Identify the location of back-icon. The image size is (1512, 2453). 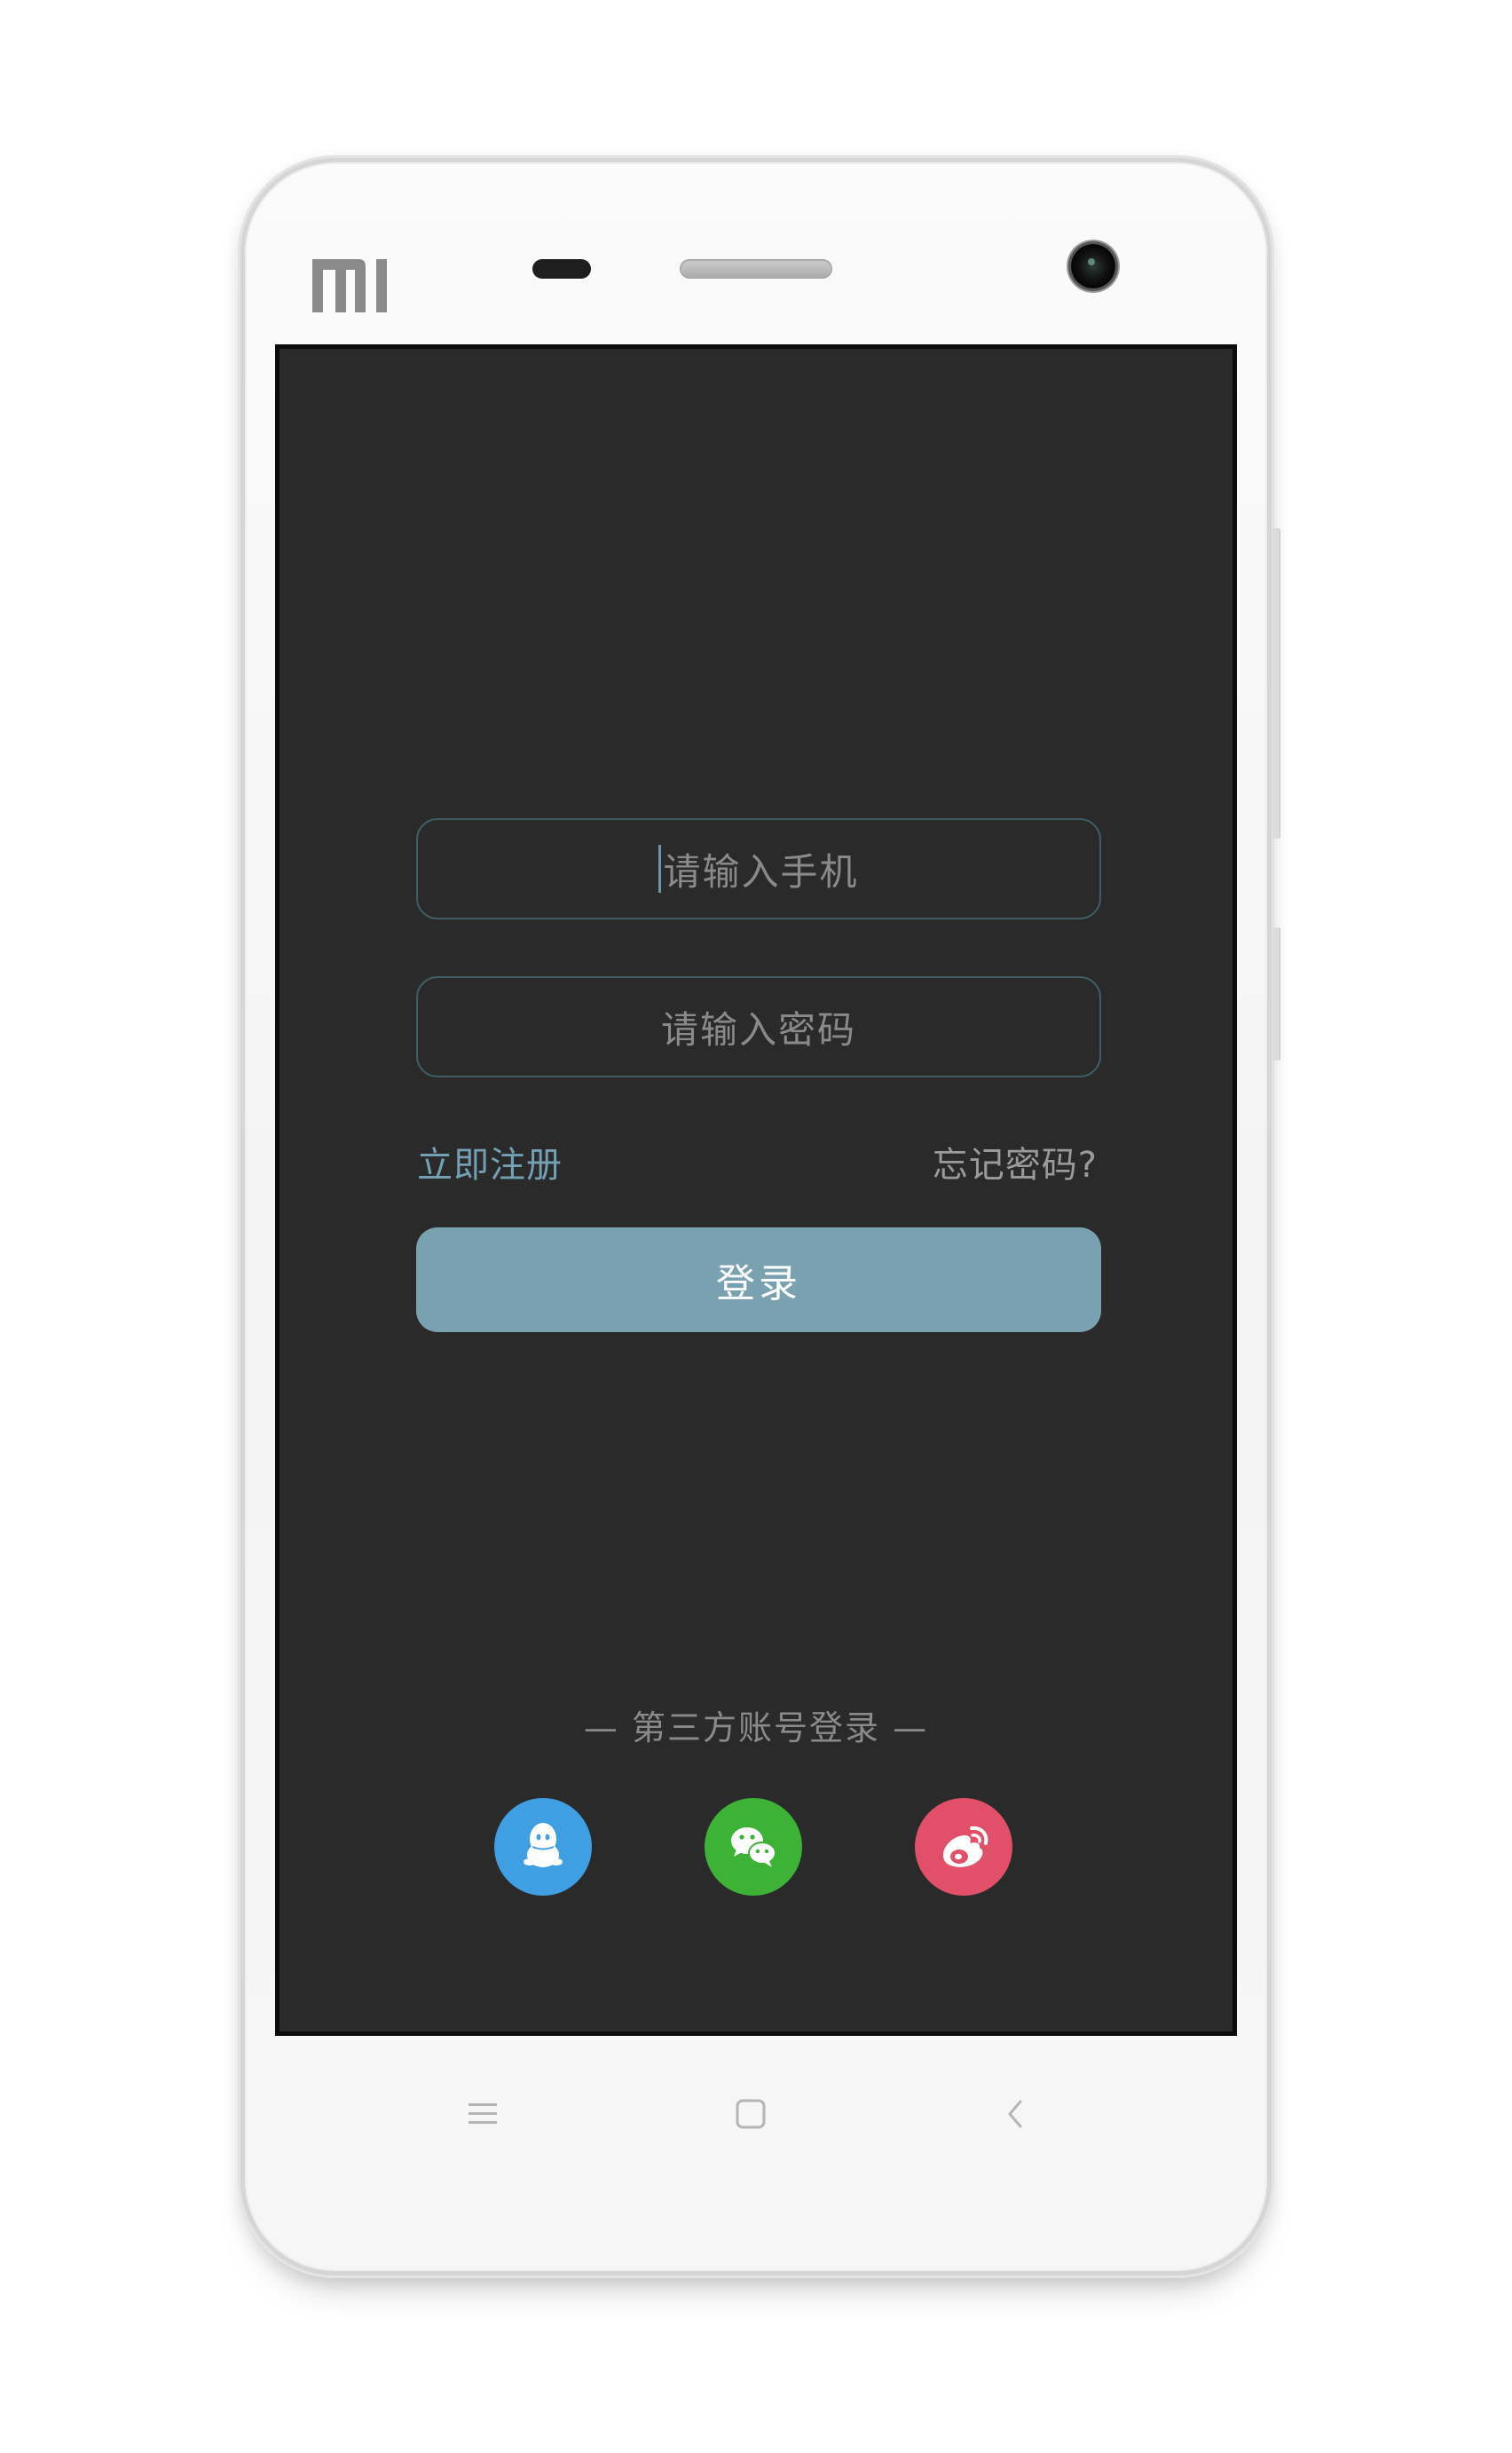
(1015, 2114).